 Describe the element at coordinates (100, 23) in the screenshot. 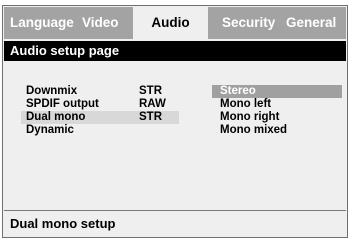

I see `tab-video: Video` at that location.